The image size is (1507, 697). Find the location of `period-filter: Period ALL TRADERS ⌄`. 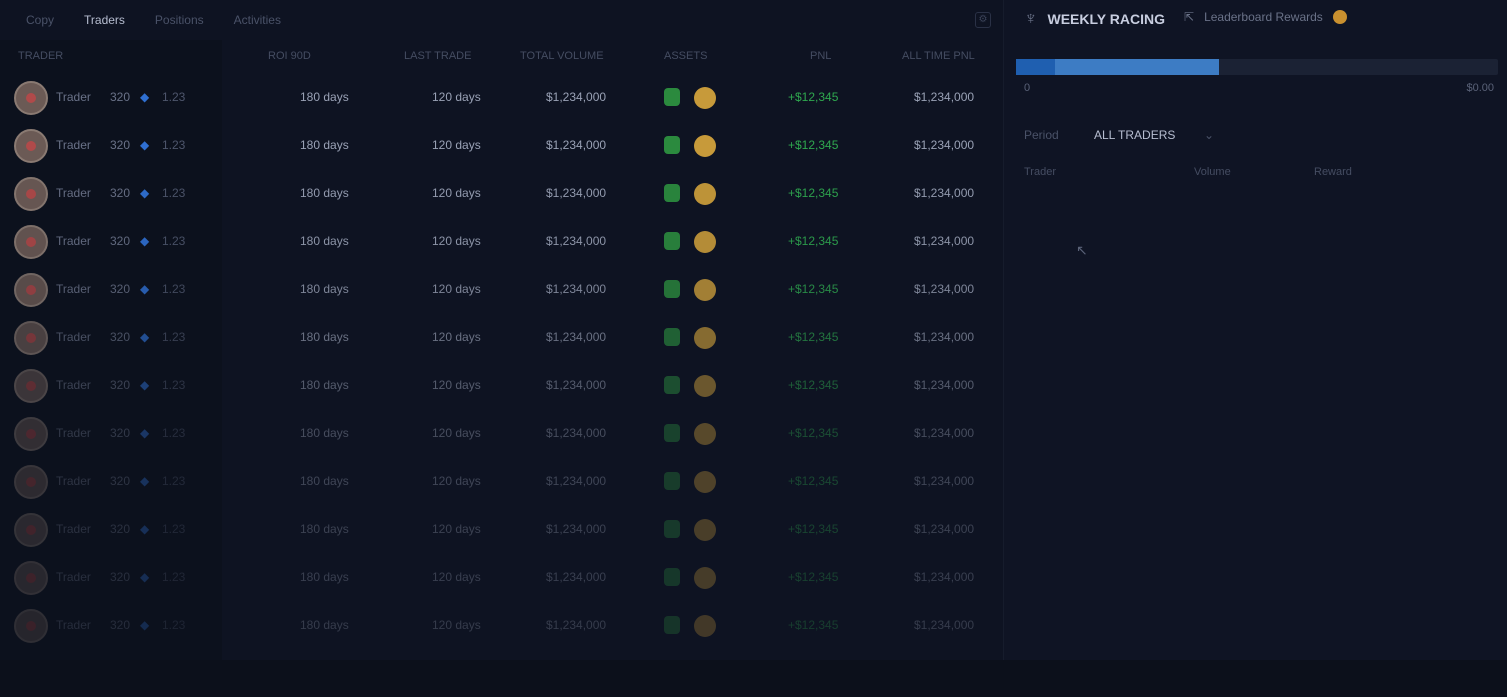

period-filter: Period ALL TRADERS ⌄ is located at coordinates (1119, 135).